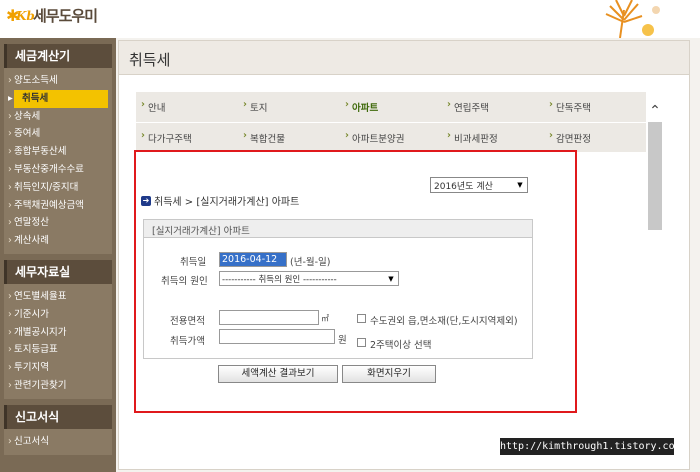 This screenshot has height=472, width=700. Describe the element at coordinates (289, 137) in the screenshot. I see `tab-mixed-building: 복합건물` at that location.